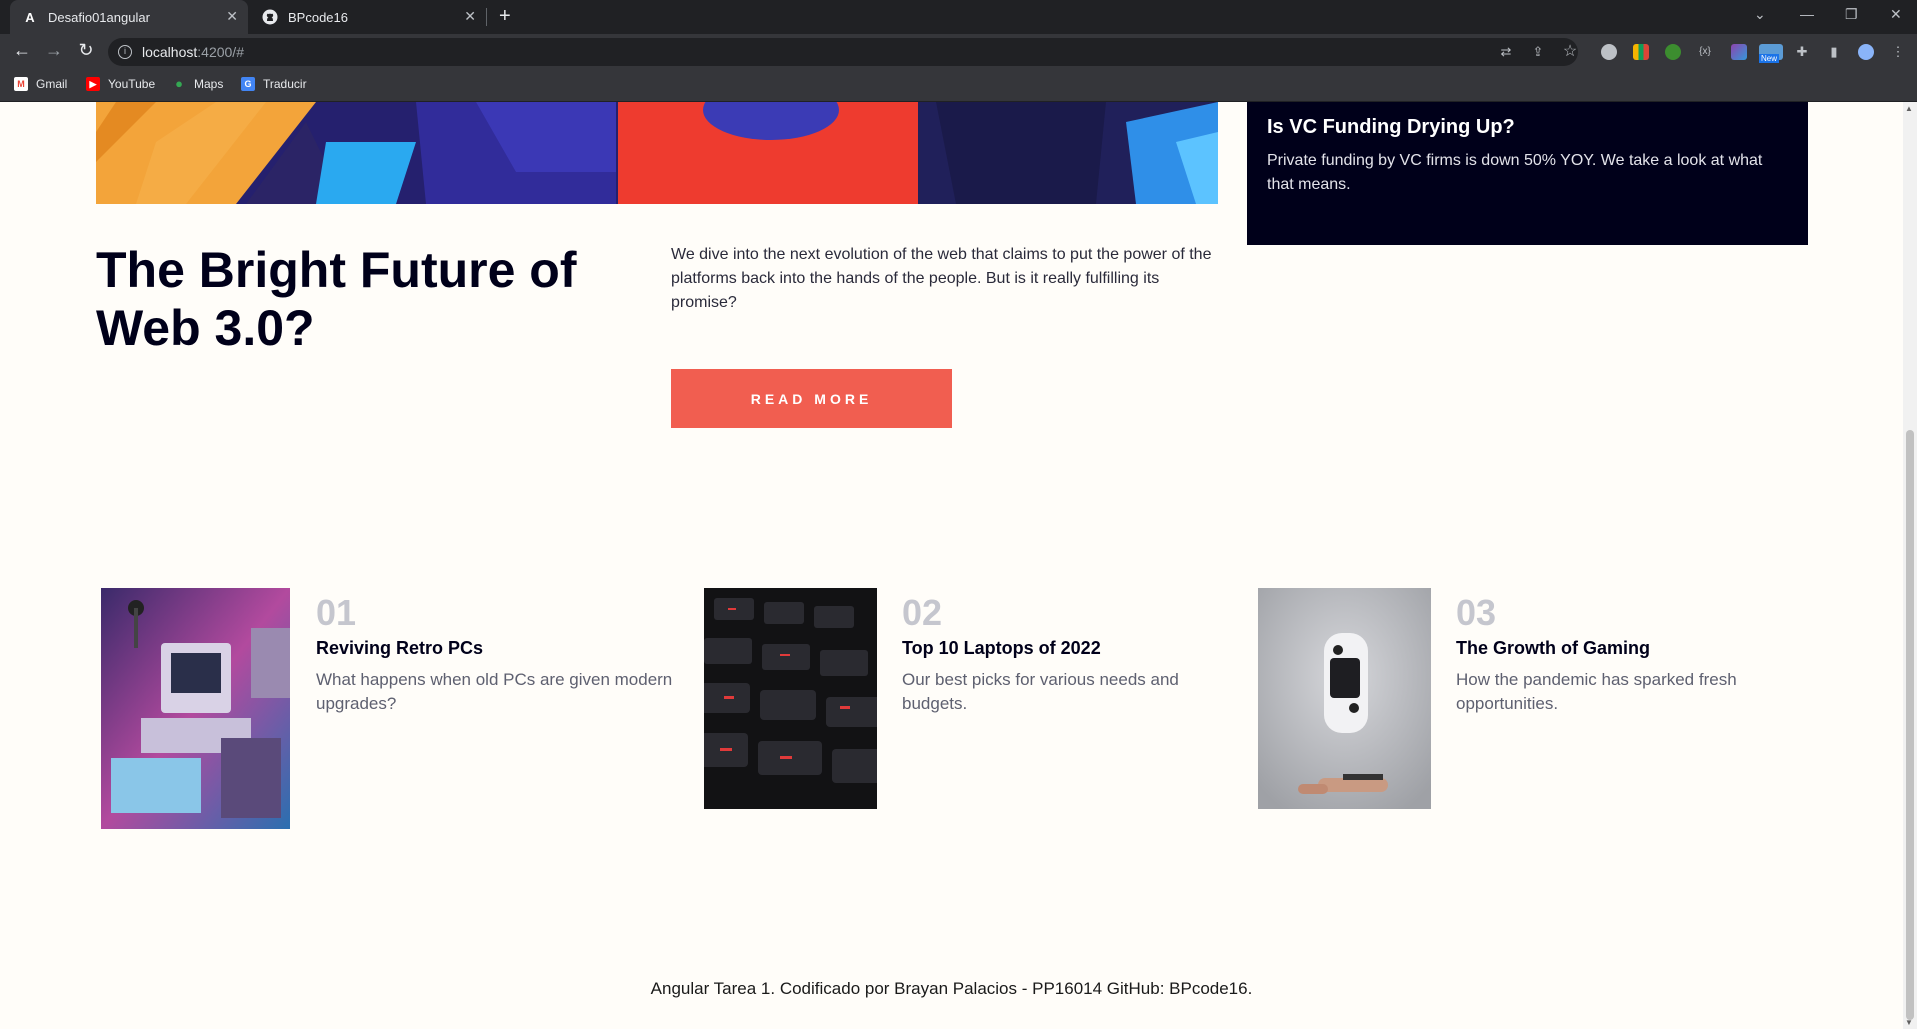  I want to click on read-more-button: READ MORE, so click(811, 398).